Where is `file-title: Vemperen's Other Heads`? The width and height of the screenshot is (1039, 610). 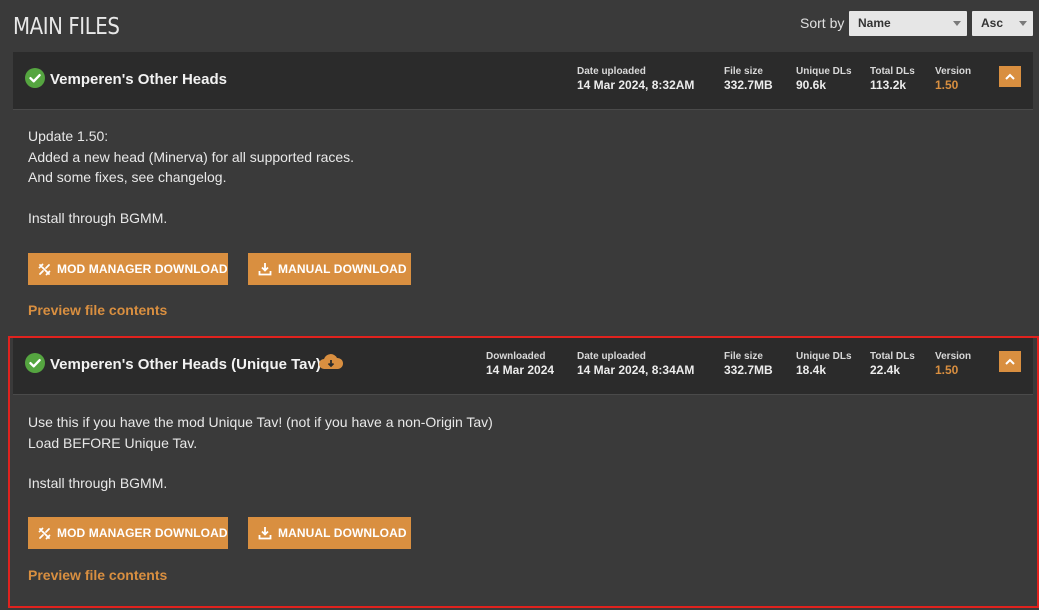
file-title: Vemperen's Other Heads is located at coordinates (138, 79).